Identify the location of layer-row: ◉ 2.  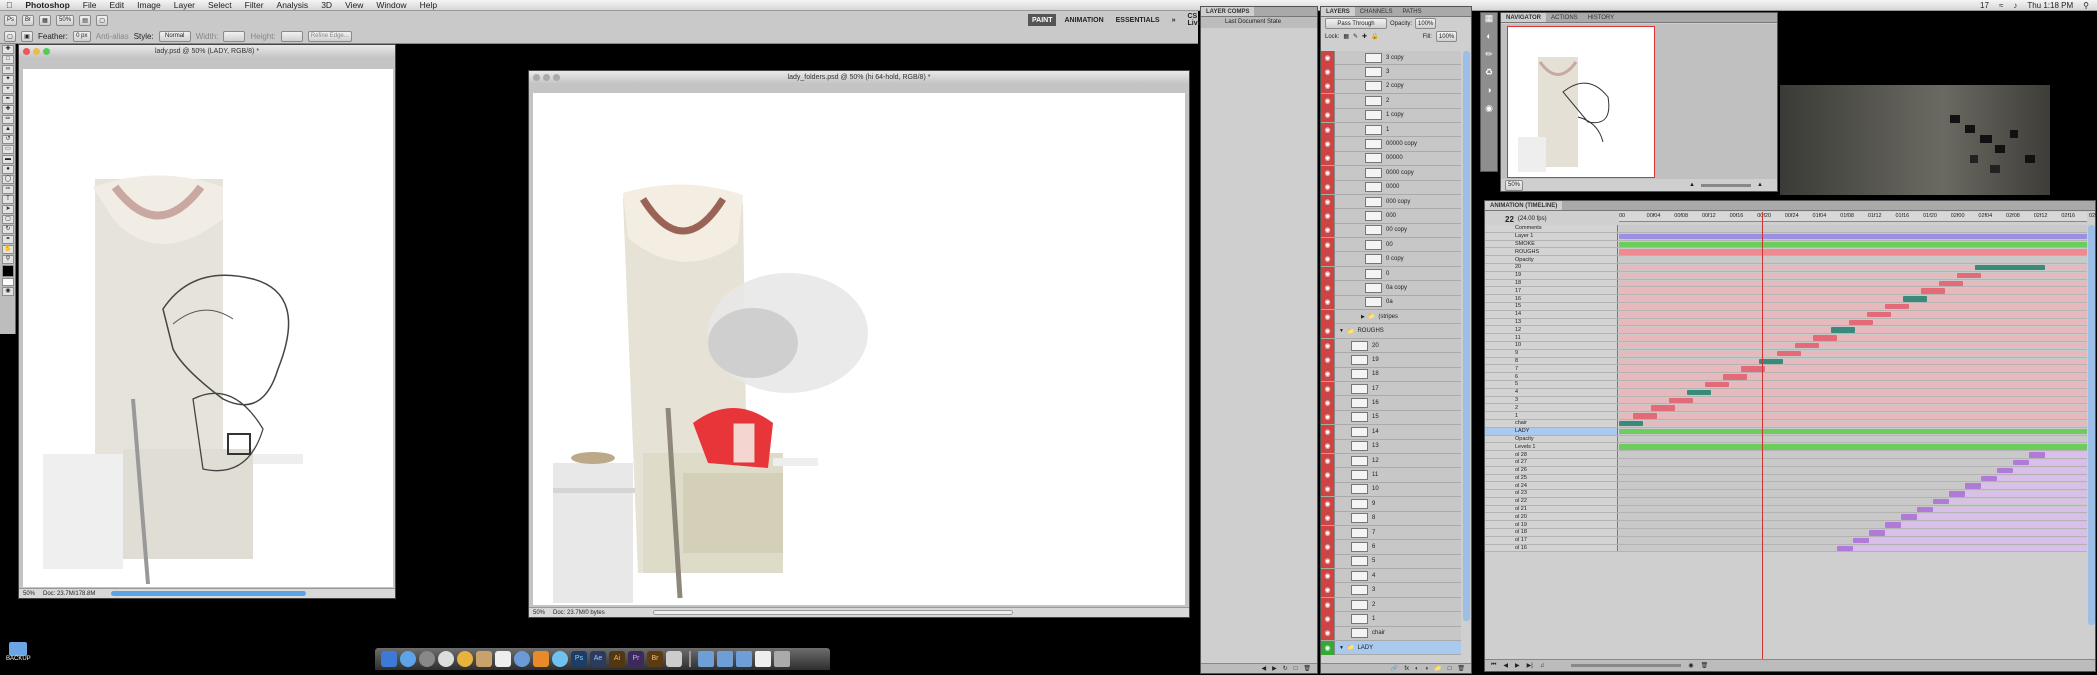
(1391, 605).